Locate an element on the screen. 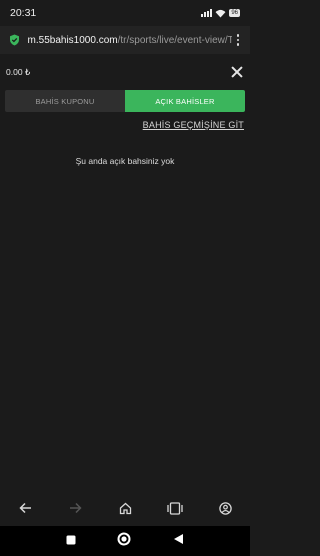 The height and width of the screenshot is (556, 320). back-triangle-icon is located at coordinates (178, 541).